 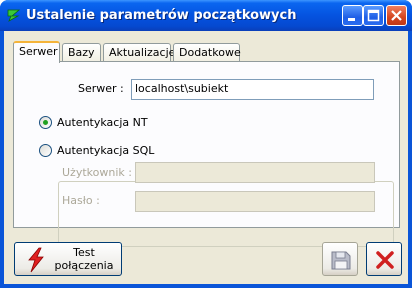 I want to click on auth-sql-radio, so click(x=45, y=150).